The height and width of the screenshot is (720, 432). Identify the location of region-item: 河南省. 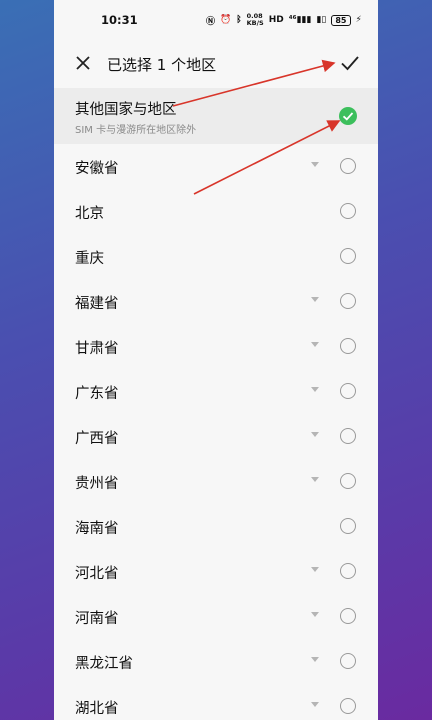
(216, 616).